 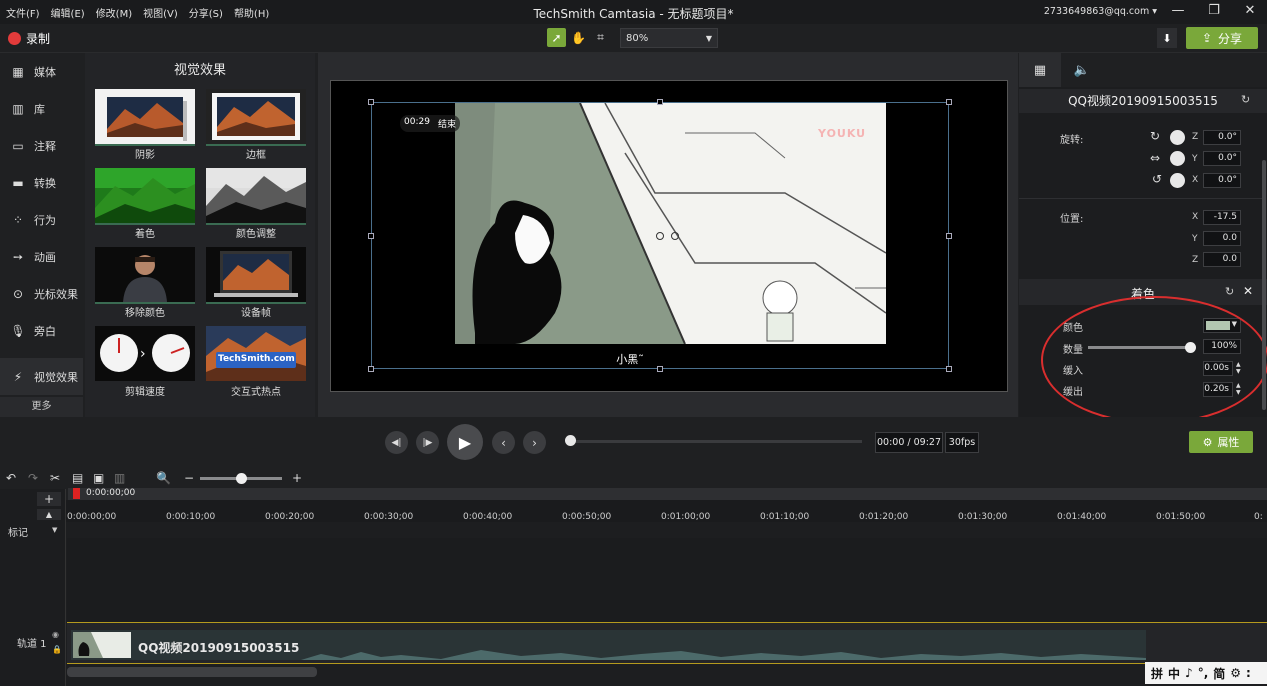 What do you see at coordinates (41, 407) in the screenshot?
I see `more-button: 更多` at bounding box center [41, 407].